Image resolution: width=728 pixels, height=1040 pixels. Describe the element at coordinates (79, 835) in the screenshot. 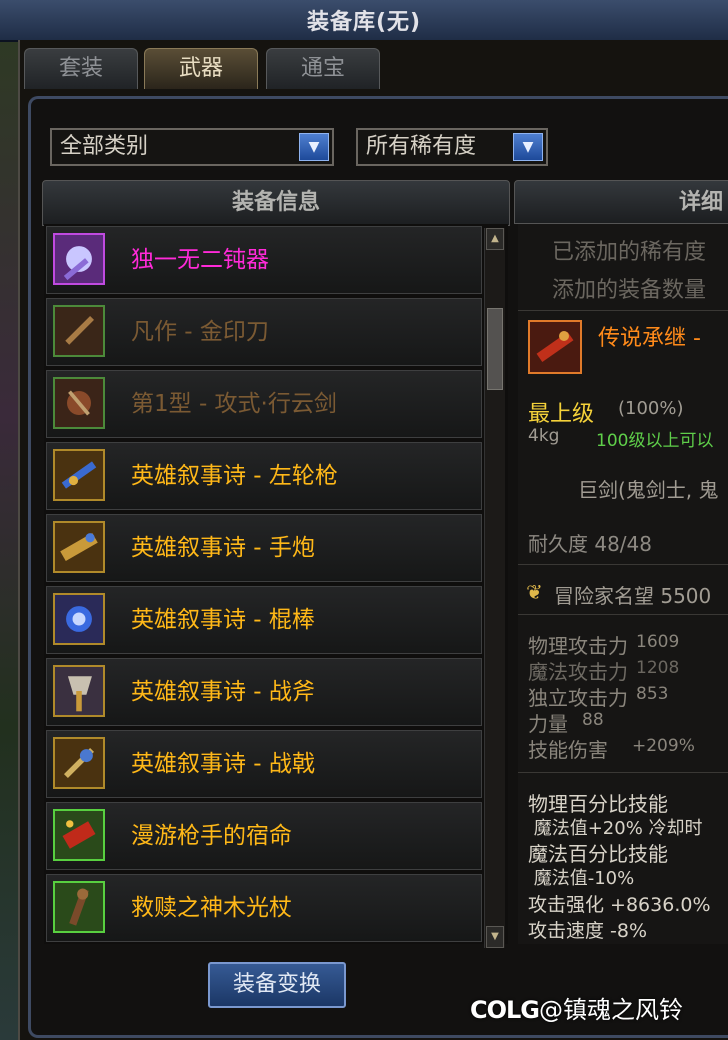

I see `gunner-fate-icon` at that location.